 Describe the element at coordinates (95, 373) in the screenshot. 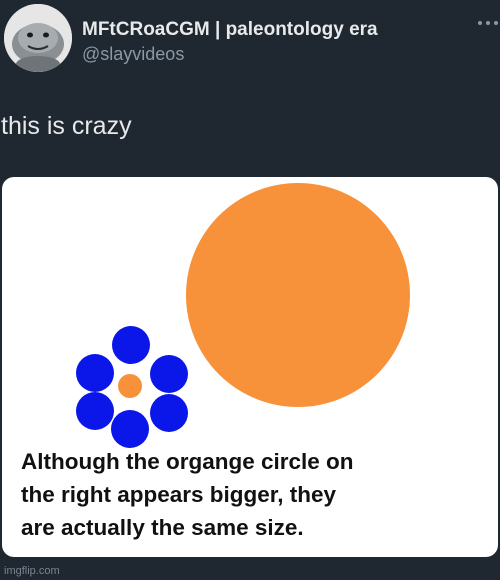

I see `blue-circle-upper-left` at that location.